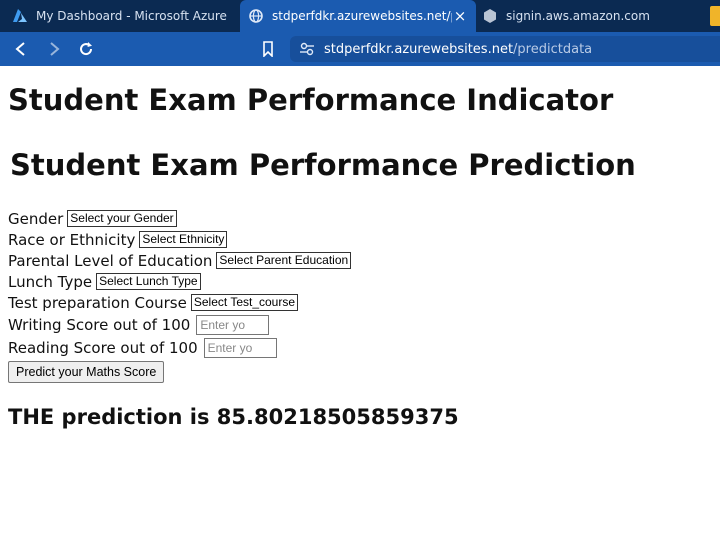  I want to click on bookmark-icon, so click(268, 49).